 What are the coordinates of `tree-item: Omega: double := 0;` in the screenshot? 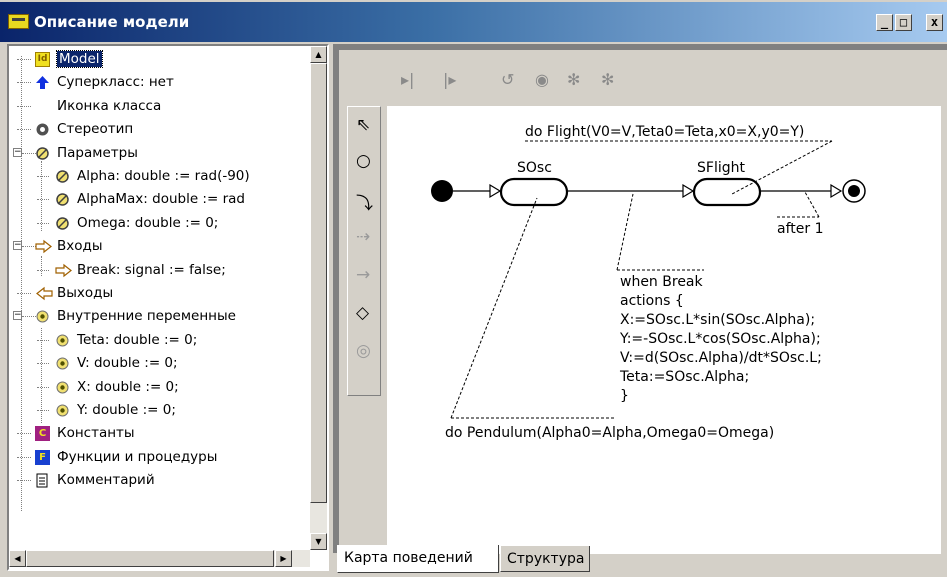 It's located at (159, 223).